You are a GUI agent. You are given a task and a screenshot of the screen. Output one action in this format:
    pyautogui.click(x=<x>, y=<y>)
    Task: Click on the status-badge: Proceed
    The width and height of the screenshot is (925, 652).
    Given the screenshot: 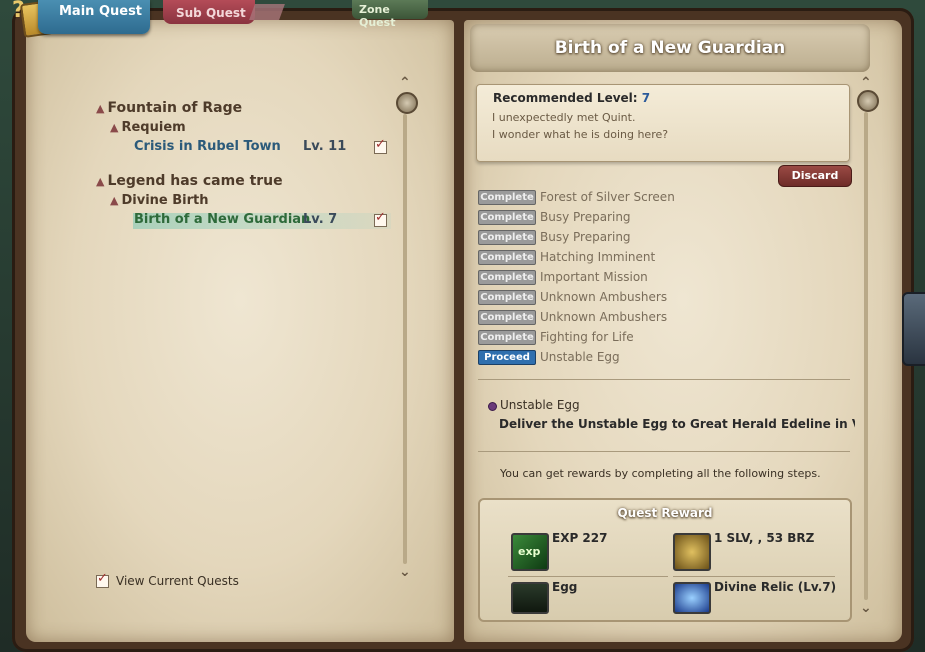 What is the action you would take?
    pyautogui.click(x=507, y=357)
    